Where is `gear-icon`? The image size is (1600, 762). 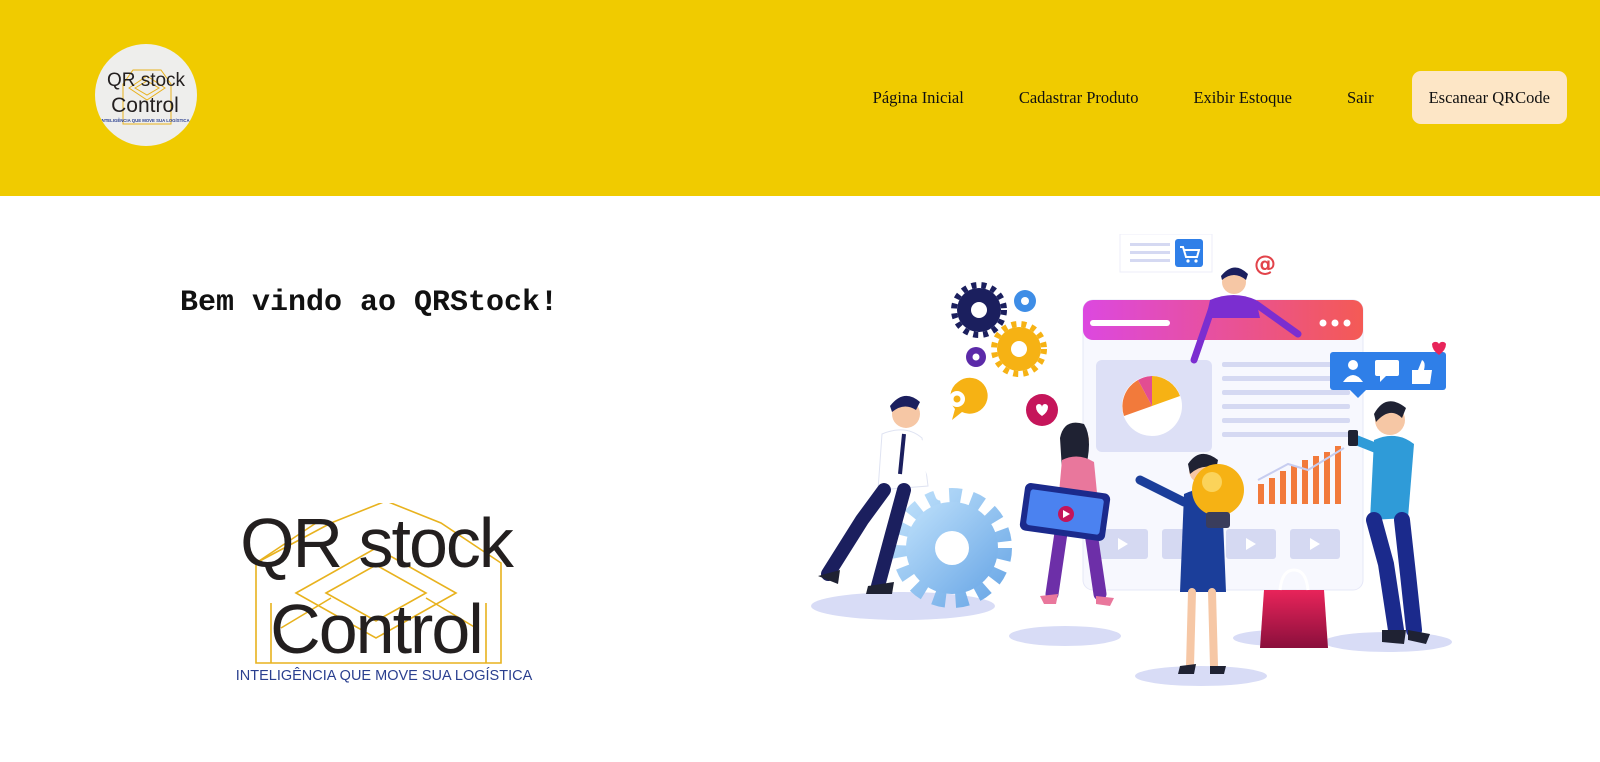
gear-icon is located at coordinates (952, 548).